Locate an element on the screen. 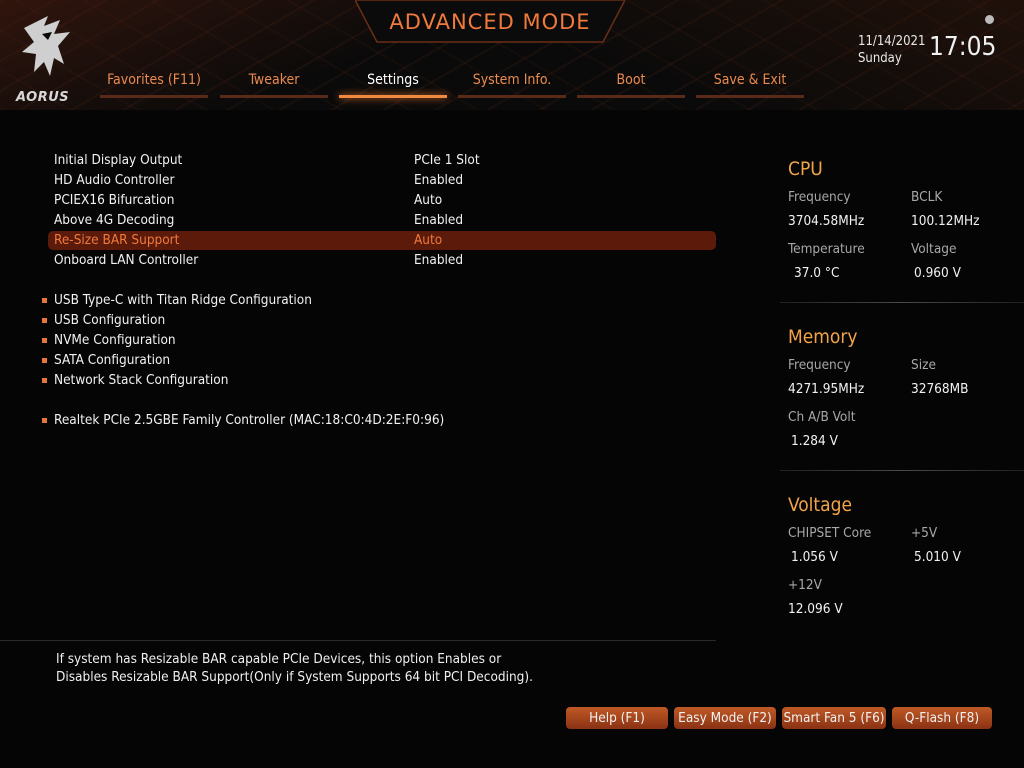 Image resolution: width=1024 pixels, height=768 pixels. memory-frequency-label: Frequency is located at coordinates (819, 365).